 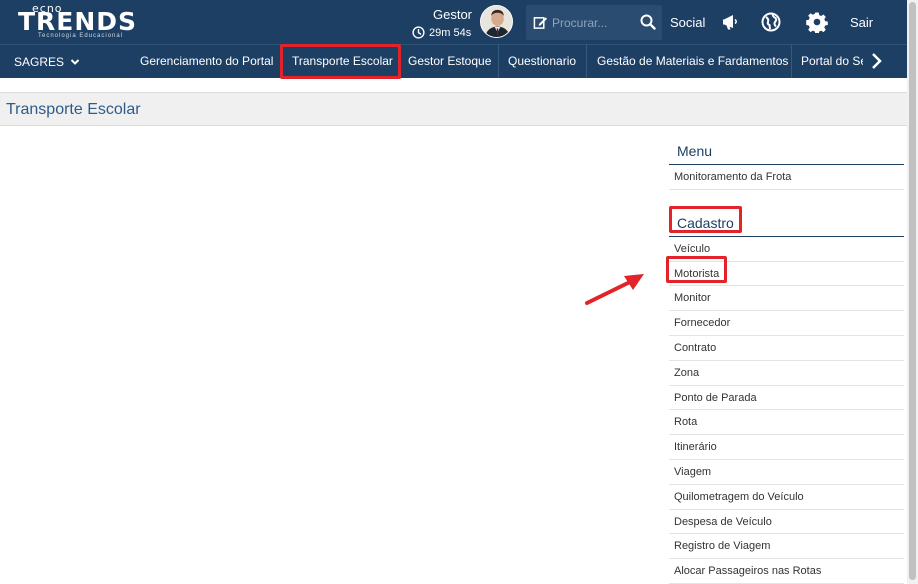 What do you see at coordinates (786, 323) in the screenshot?
I see `menu-item-fornecedor: Fornecedor` at bounding box center [786, 323].